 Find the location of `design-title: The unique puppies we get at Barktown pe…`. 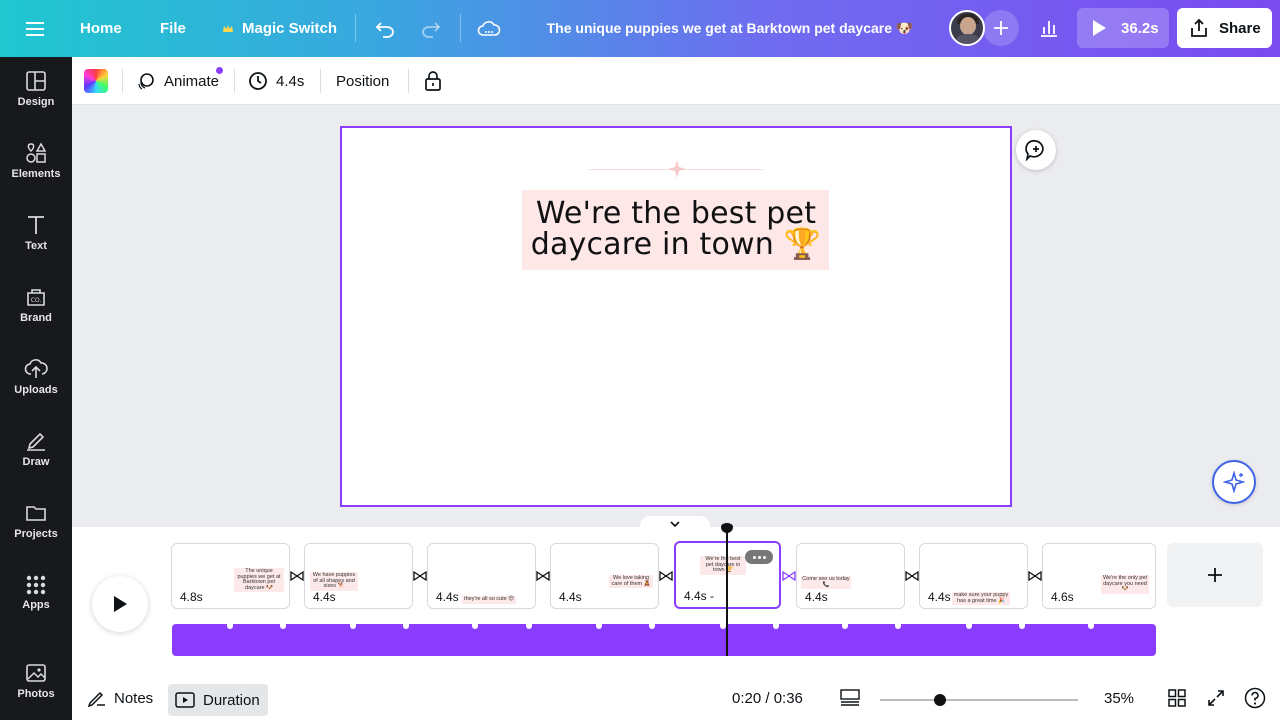

design-title: The unique puppies we get at Barktown pe… is located at coordinates (730, 28).